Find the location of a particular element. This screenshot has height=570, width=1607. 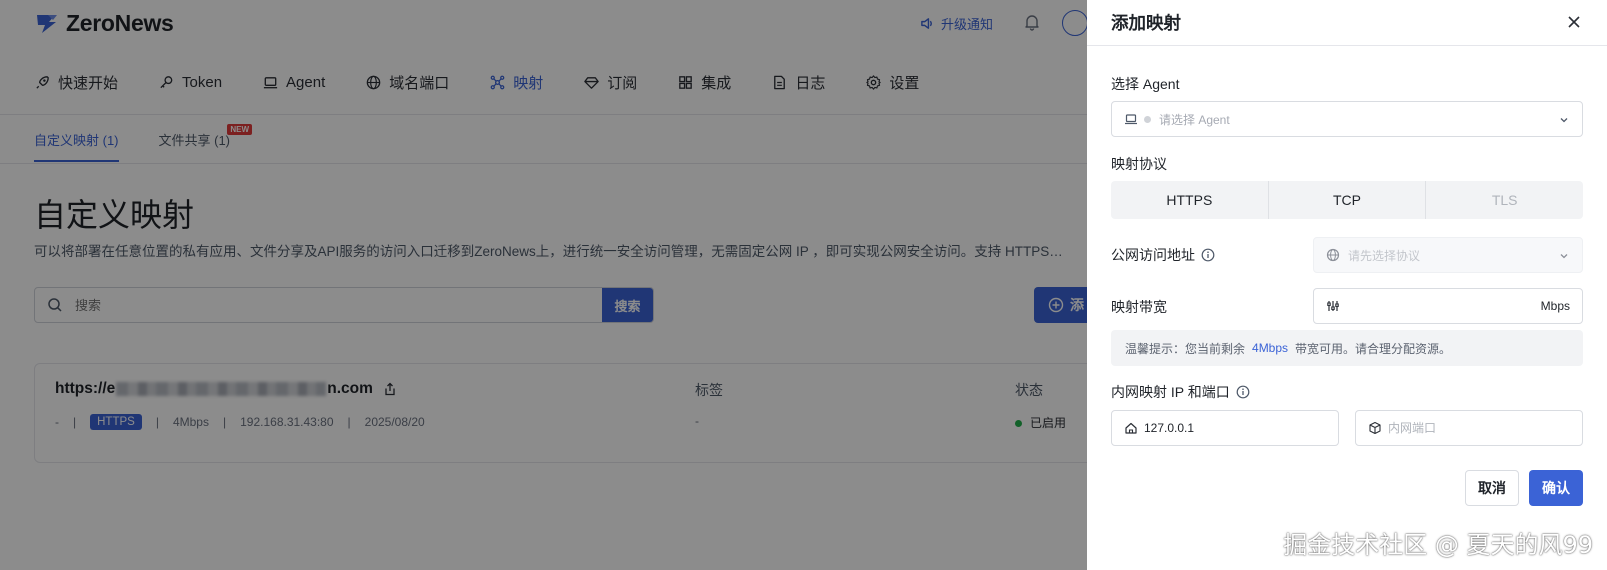

agent-placeholder: 请选择 Agent is located at coordinates (1194, 119).